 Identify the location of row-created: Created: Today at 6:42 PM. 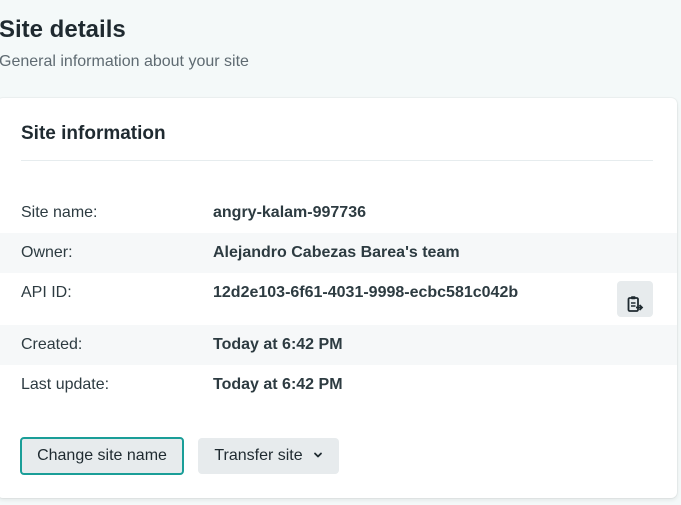
(338, 345).